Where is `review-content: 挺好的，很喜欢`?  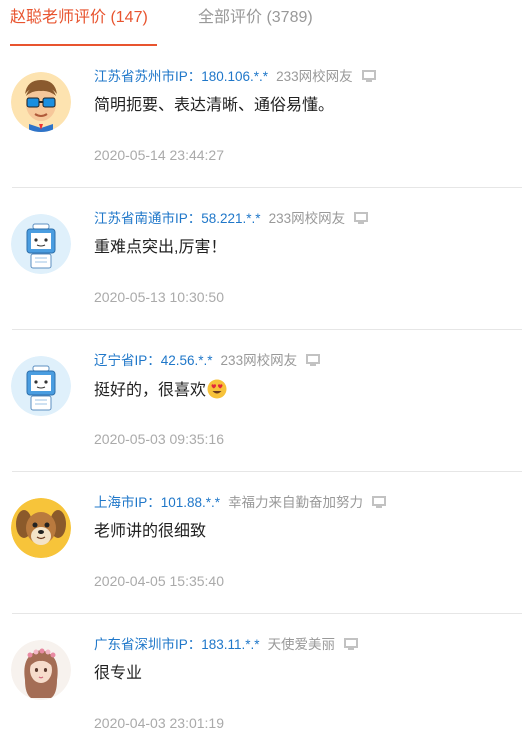 review-content: 挺好的，很喜欢 is located at coordinates (160, 390).